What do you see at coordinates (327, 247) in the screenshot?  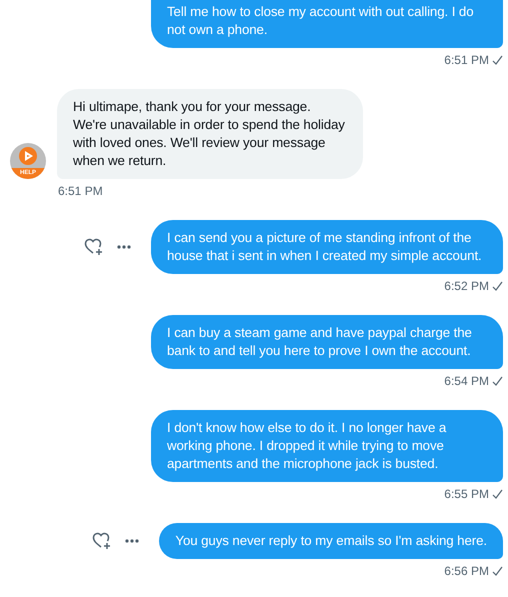 I see `message-bubble: I can send you a picture of me standing infront of the house that i sent in when I created my simple account.` at bounding box center [327, 247].